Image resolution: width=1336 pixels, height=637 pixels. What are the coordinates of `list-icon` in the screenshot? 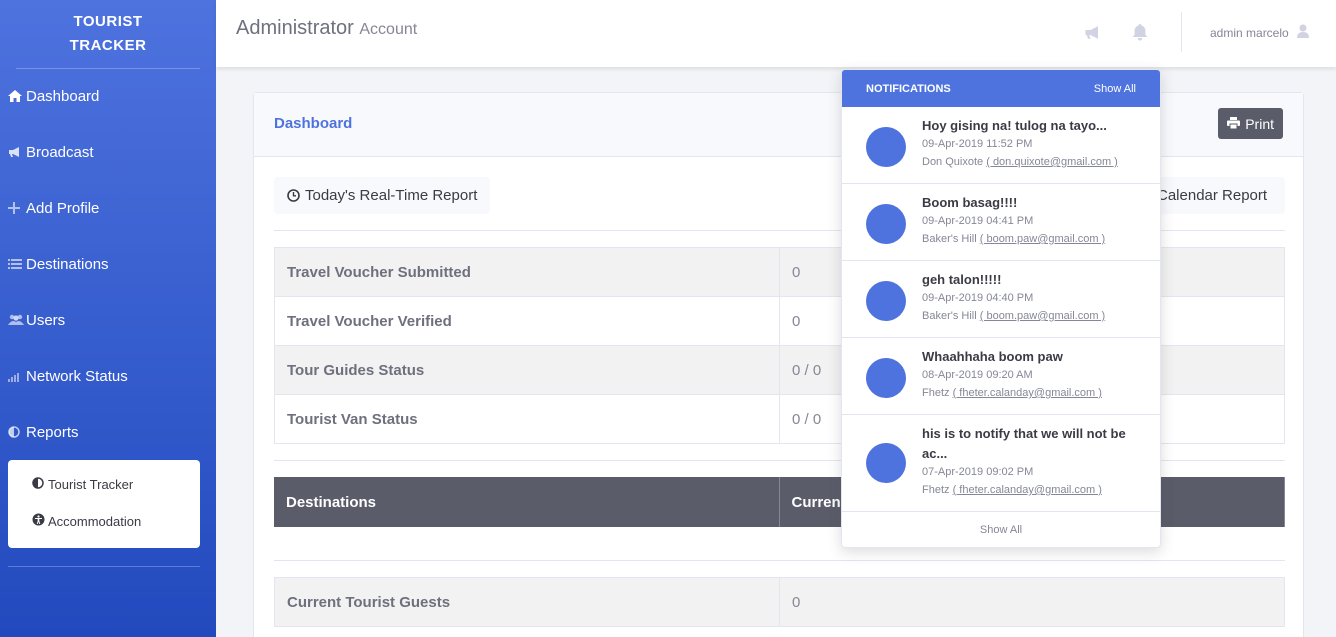 It's located at (17, 264).